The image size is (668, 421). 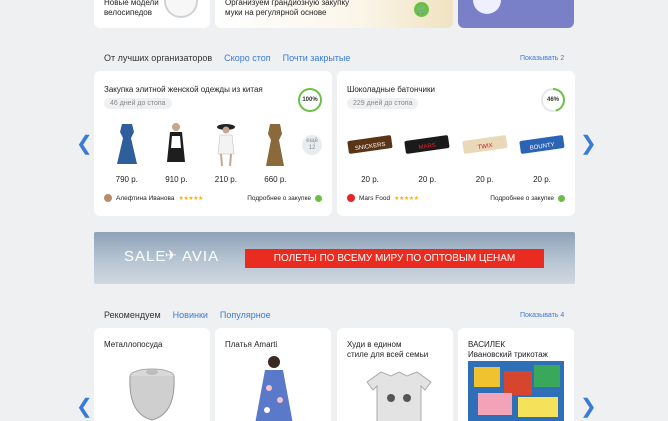 What do you see at coordinates (399, 396) in the screenshot?
I see `hoodie-image` at bounding box center [399, 396].